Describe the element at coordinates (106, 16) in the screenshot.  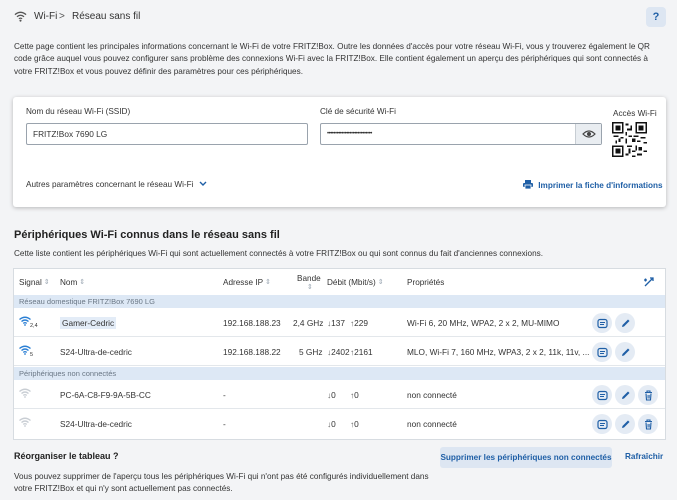
I see `page-title: Réseau sans fil` at that location.